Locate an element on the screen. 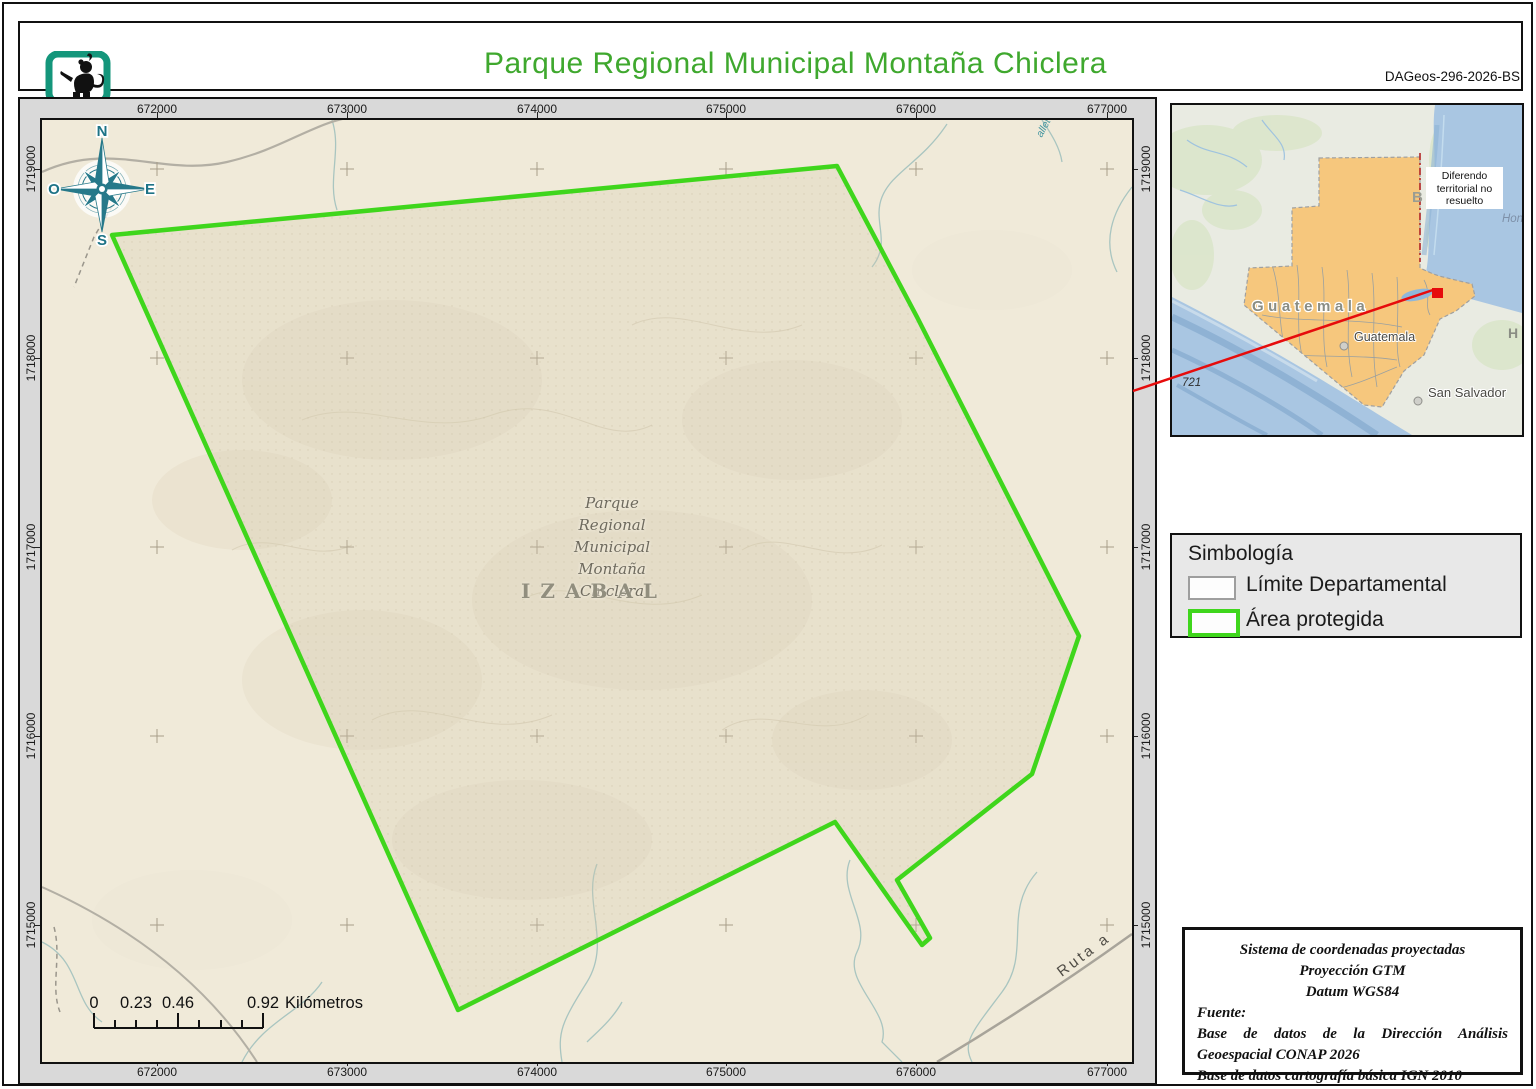 The height and width of the screenshot is (1089, 1536). road-number-label: 721 is located at coordinates (1191, 383).